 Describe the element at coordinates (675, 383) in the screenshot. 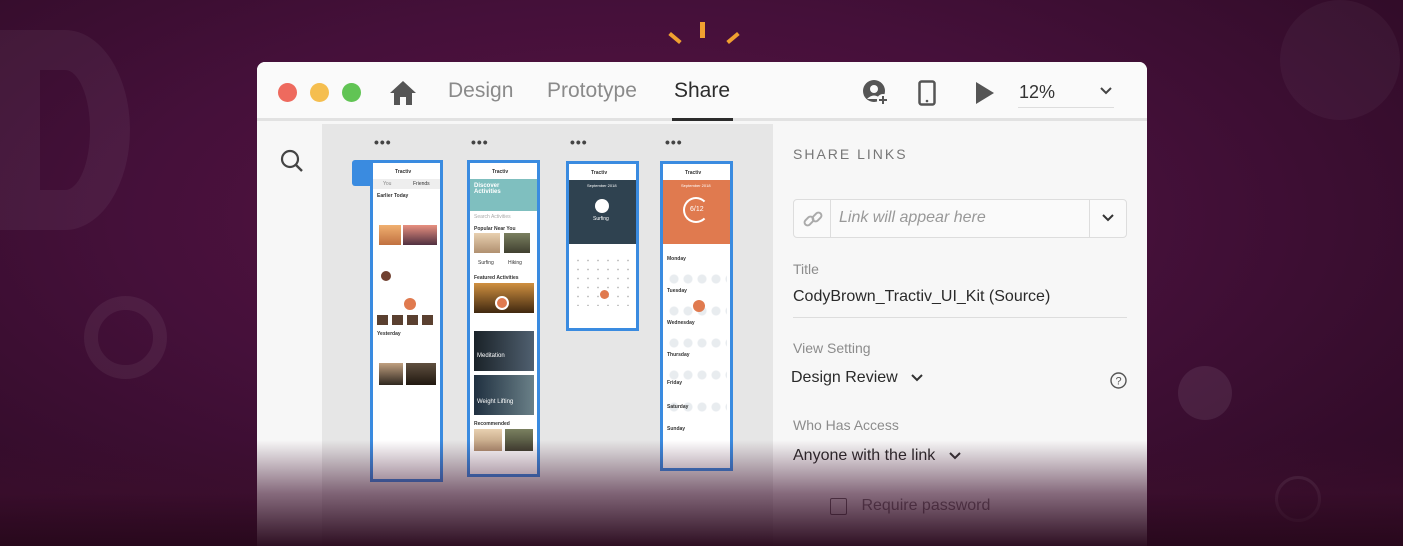

I see `artboard-text: Friday` at that location.